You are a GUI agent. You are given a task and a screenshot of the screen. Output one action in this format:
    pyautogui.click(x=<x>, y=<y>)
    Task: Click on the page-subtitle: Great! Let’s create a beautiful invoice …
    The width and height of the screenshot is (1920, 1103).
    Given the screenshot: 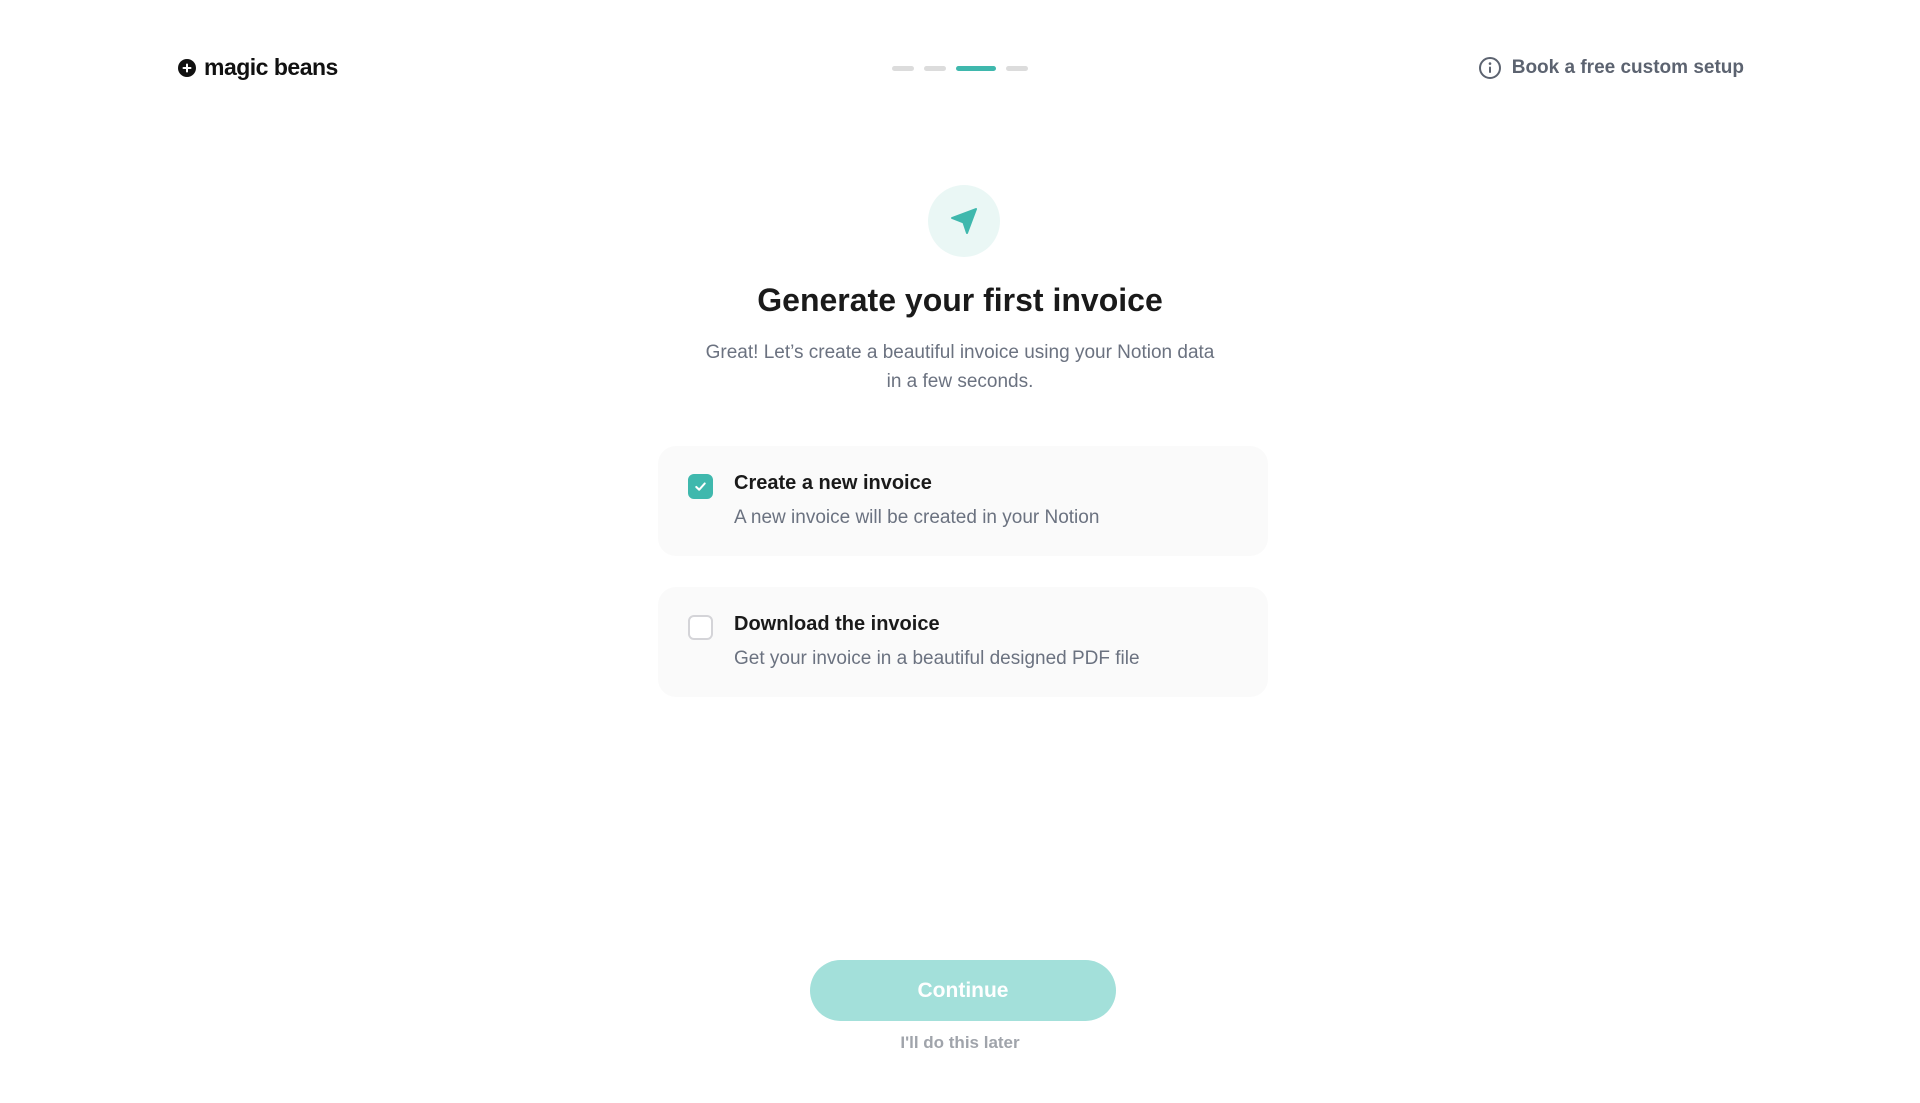 What is the action you would take?
    pyautogui.click(x=960, y=367)
    